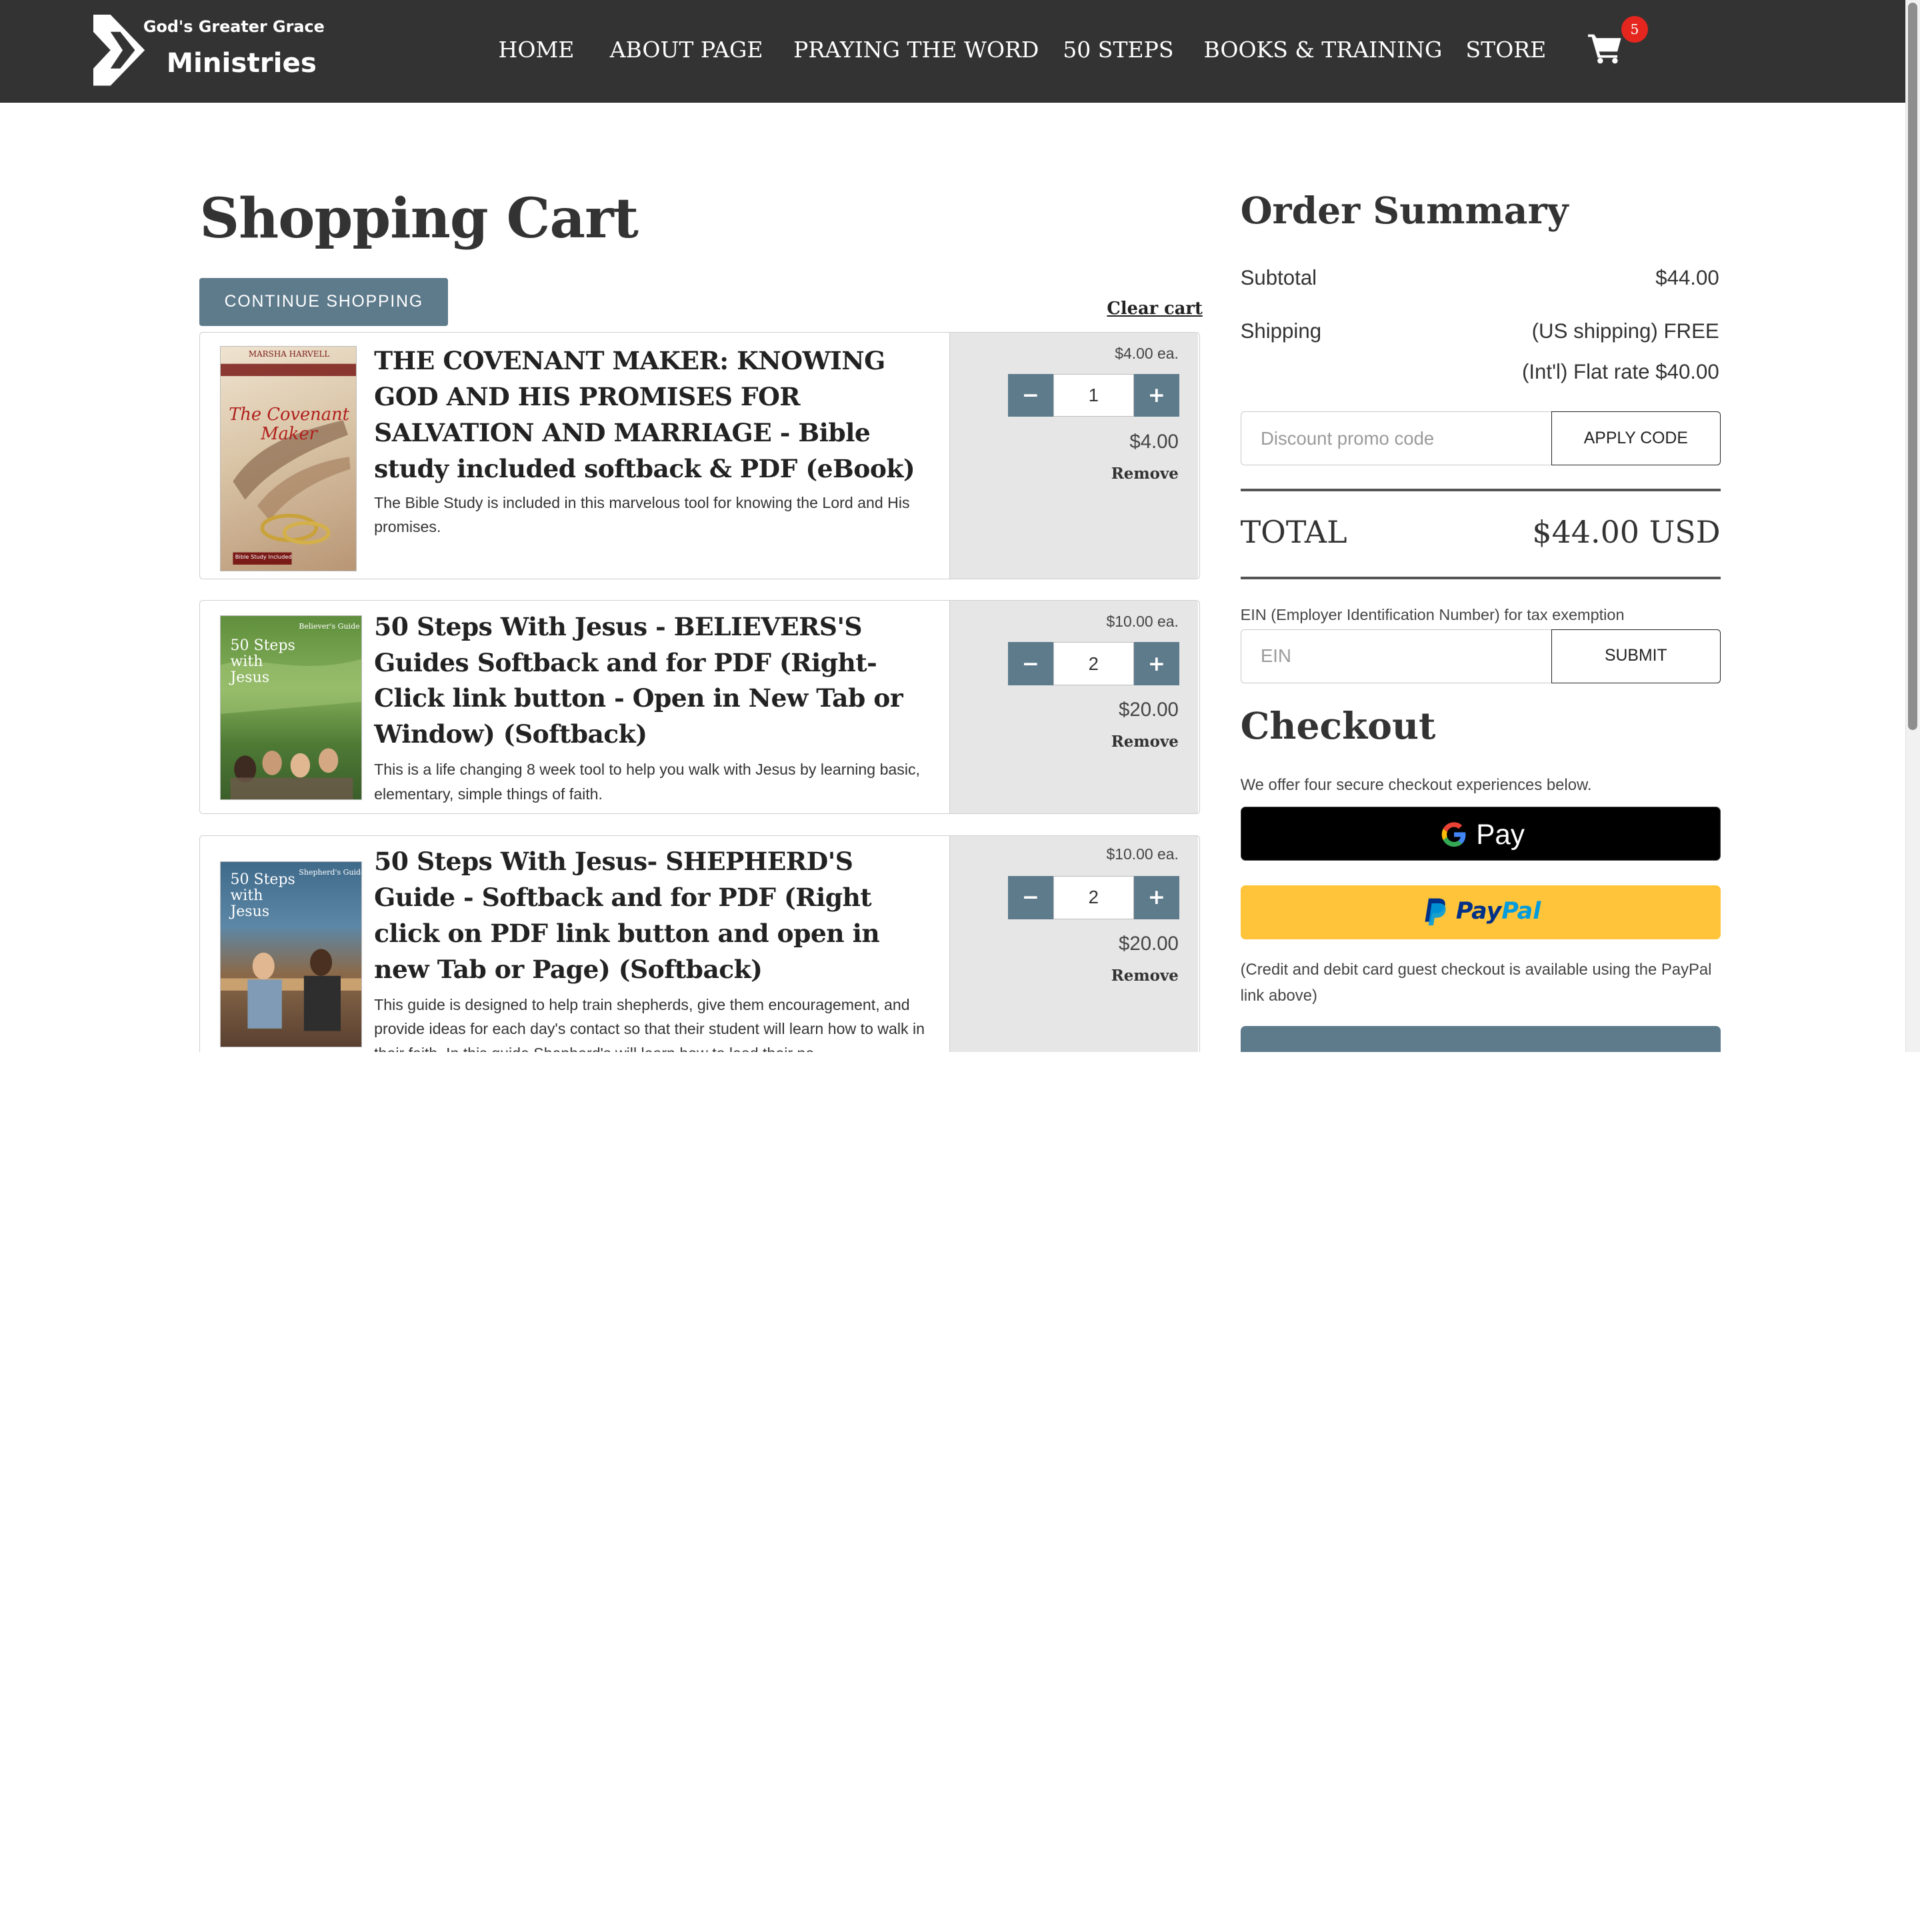  Describe the element at coordinates (324, 301) in the screenshot. I see `continue-shopping-button: CONTINUE SHOPPING` at that location.